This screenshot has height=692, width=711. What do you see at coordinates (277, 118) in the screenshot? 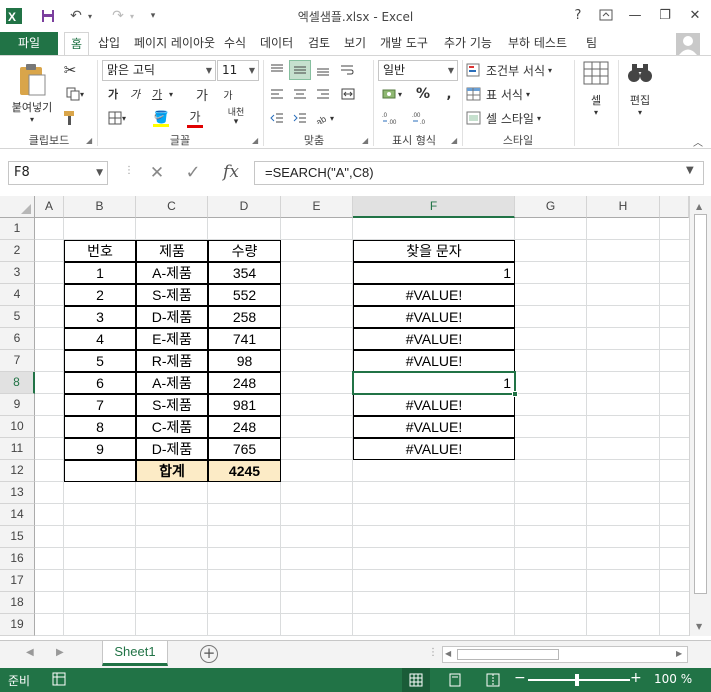
I see `decrease-indent-icon` at bounding box center [277, 118].